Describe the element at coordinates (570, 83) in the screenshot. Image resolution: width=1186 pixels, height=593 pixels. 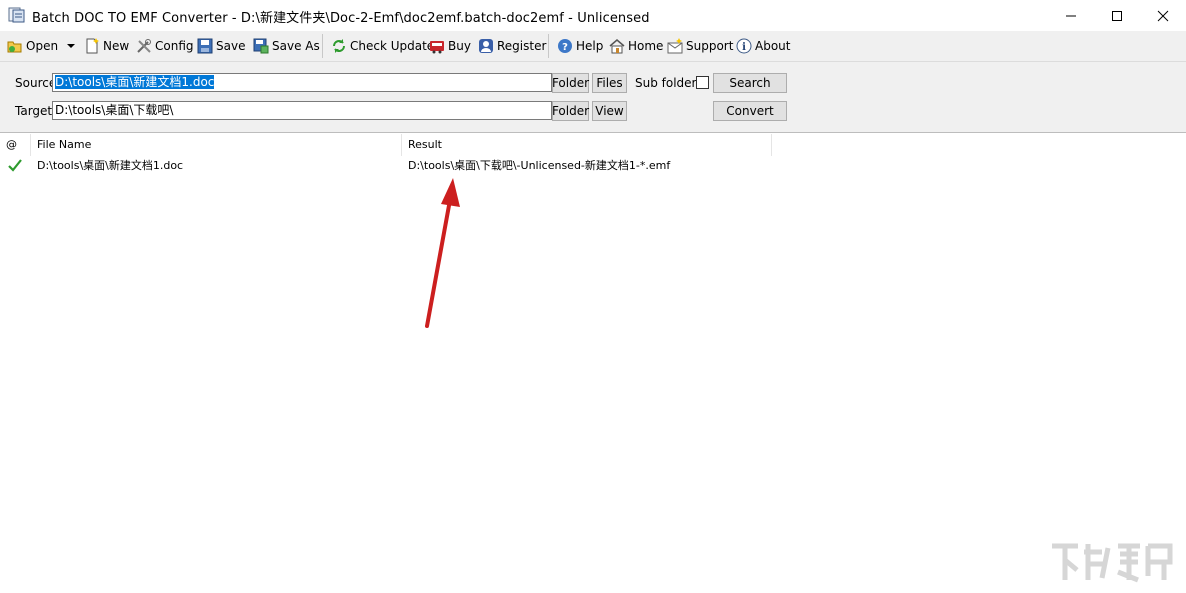
I see `source-folder-button: Folder` at that location.